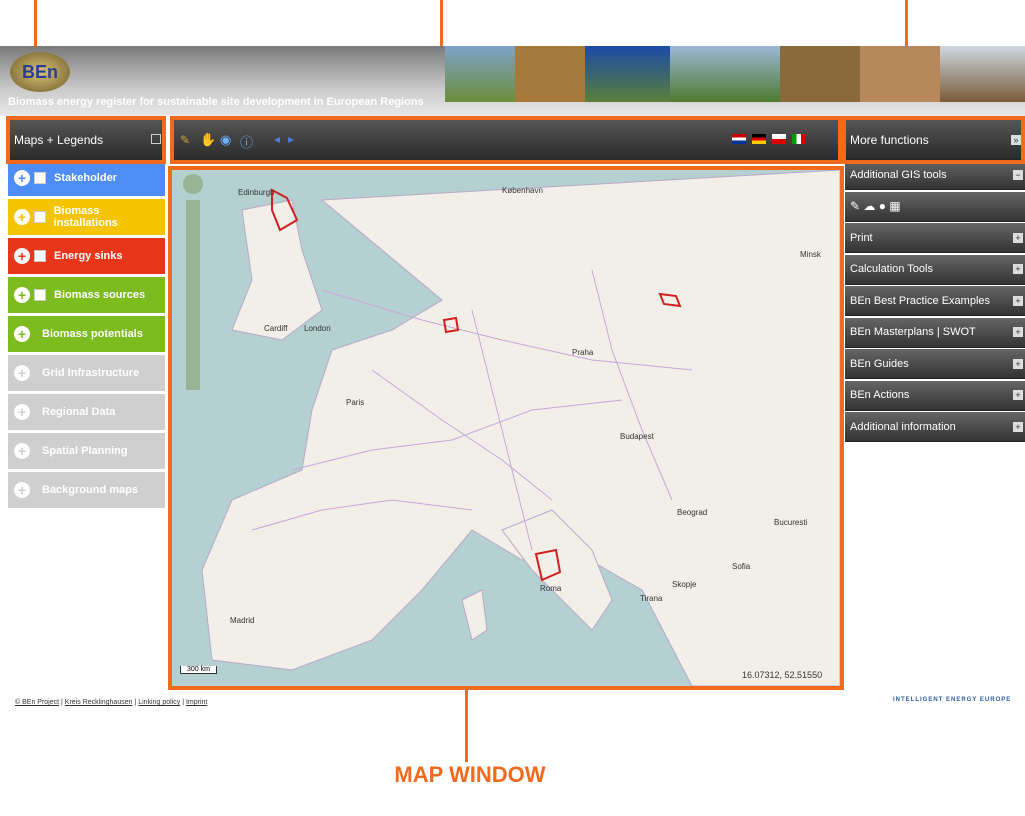 Image resolution: width=1025 pixels, height=816 pixels. Describe the element at coordinates (903, 426) in the screenshot. I see `function-item-label: Additional information` at that location.